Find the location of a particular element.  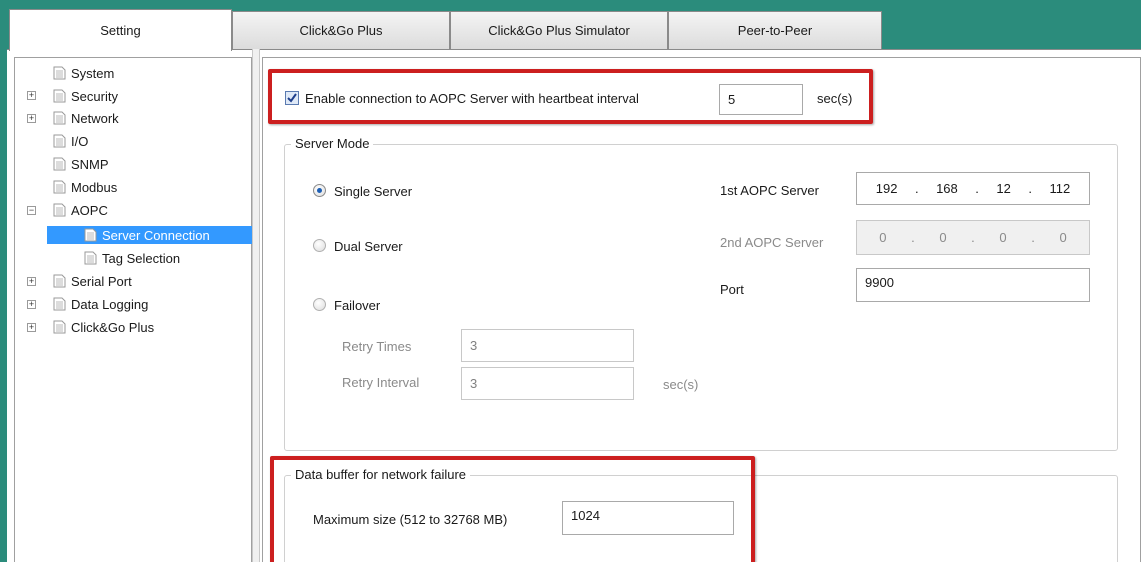

left-border is located at coordinates (3, 281).